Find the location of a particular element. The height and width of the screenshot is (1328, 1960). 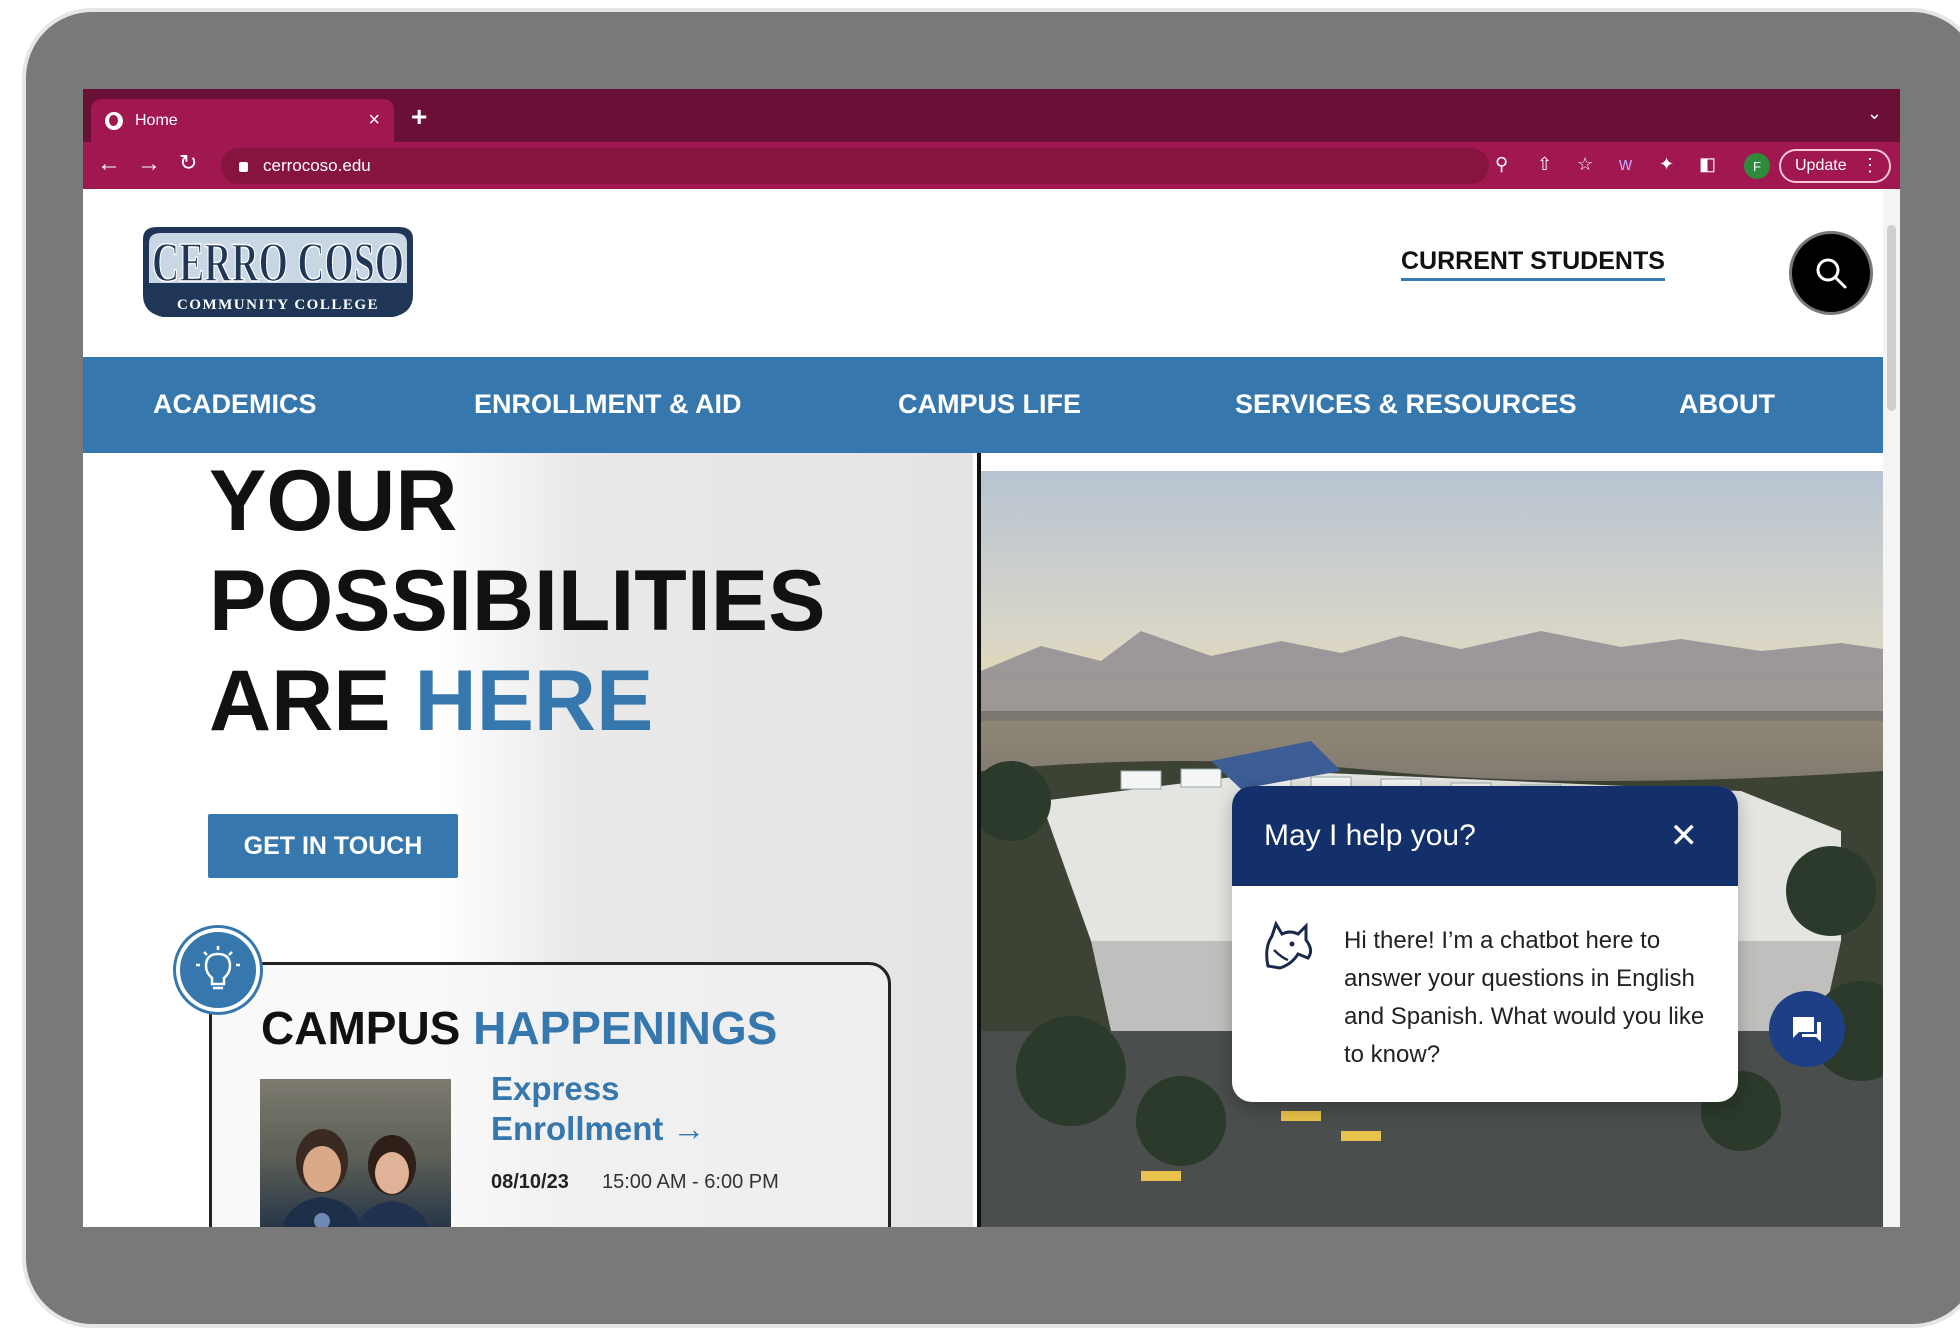

chat-launcher-button is located at coordinates (1807, 1029).